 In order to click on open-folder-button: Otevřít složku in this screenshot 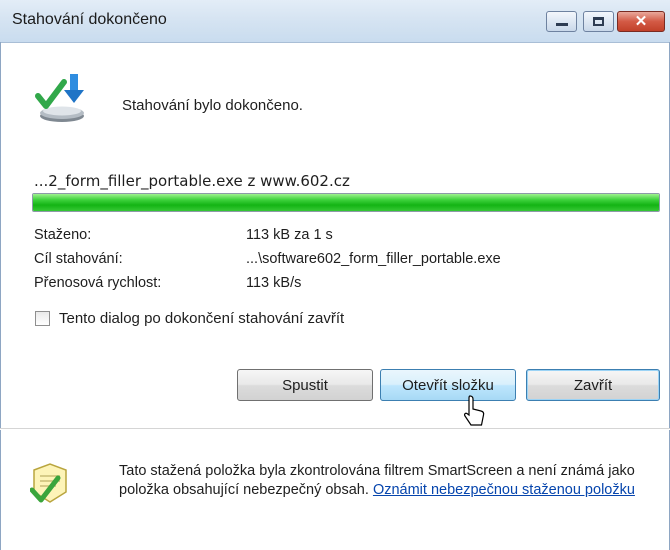, I will do `click(448, 385)`.